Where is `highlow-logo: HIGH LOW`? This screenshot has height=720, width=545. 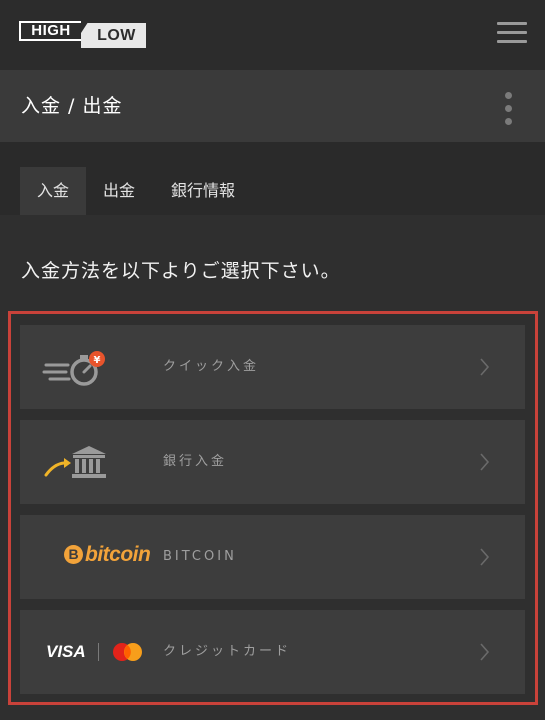
highlow-logo: HIGH LOW is located at coordinates (82, 34).